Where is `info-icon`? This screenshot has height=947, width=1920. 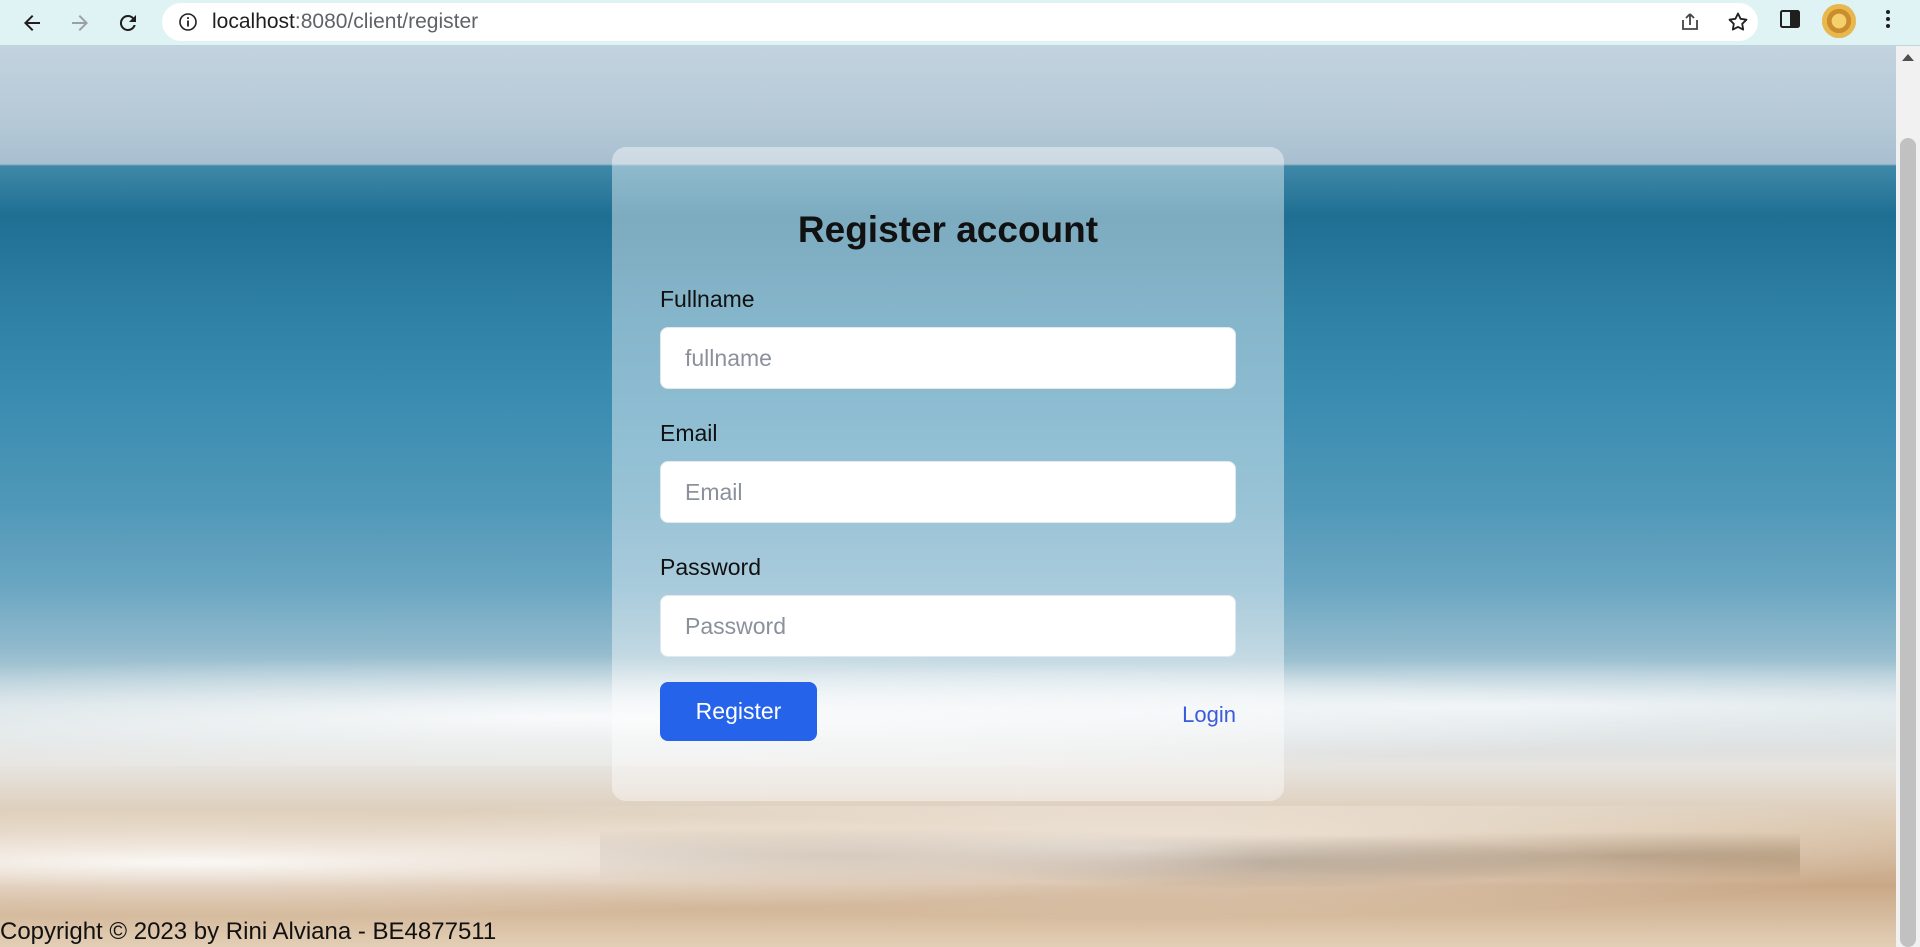
info-icon is located at coordinates (188, 22).